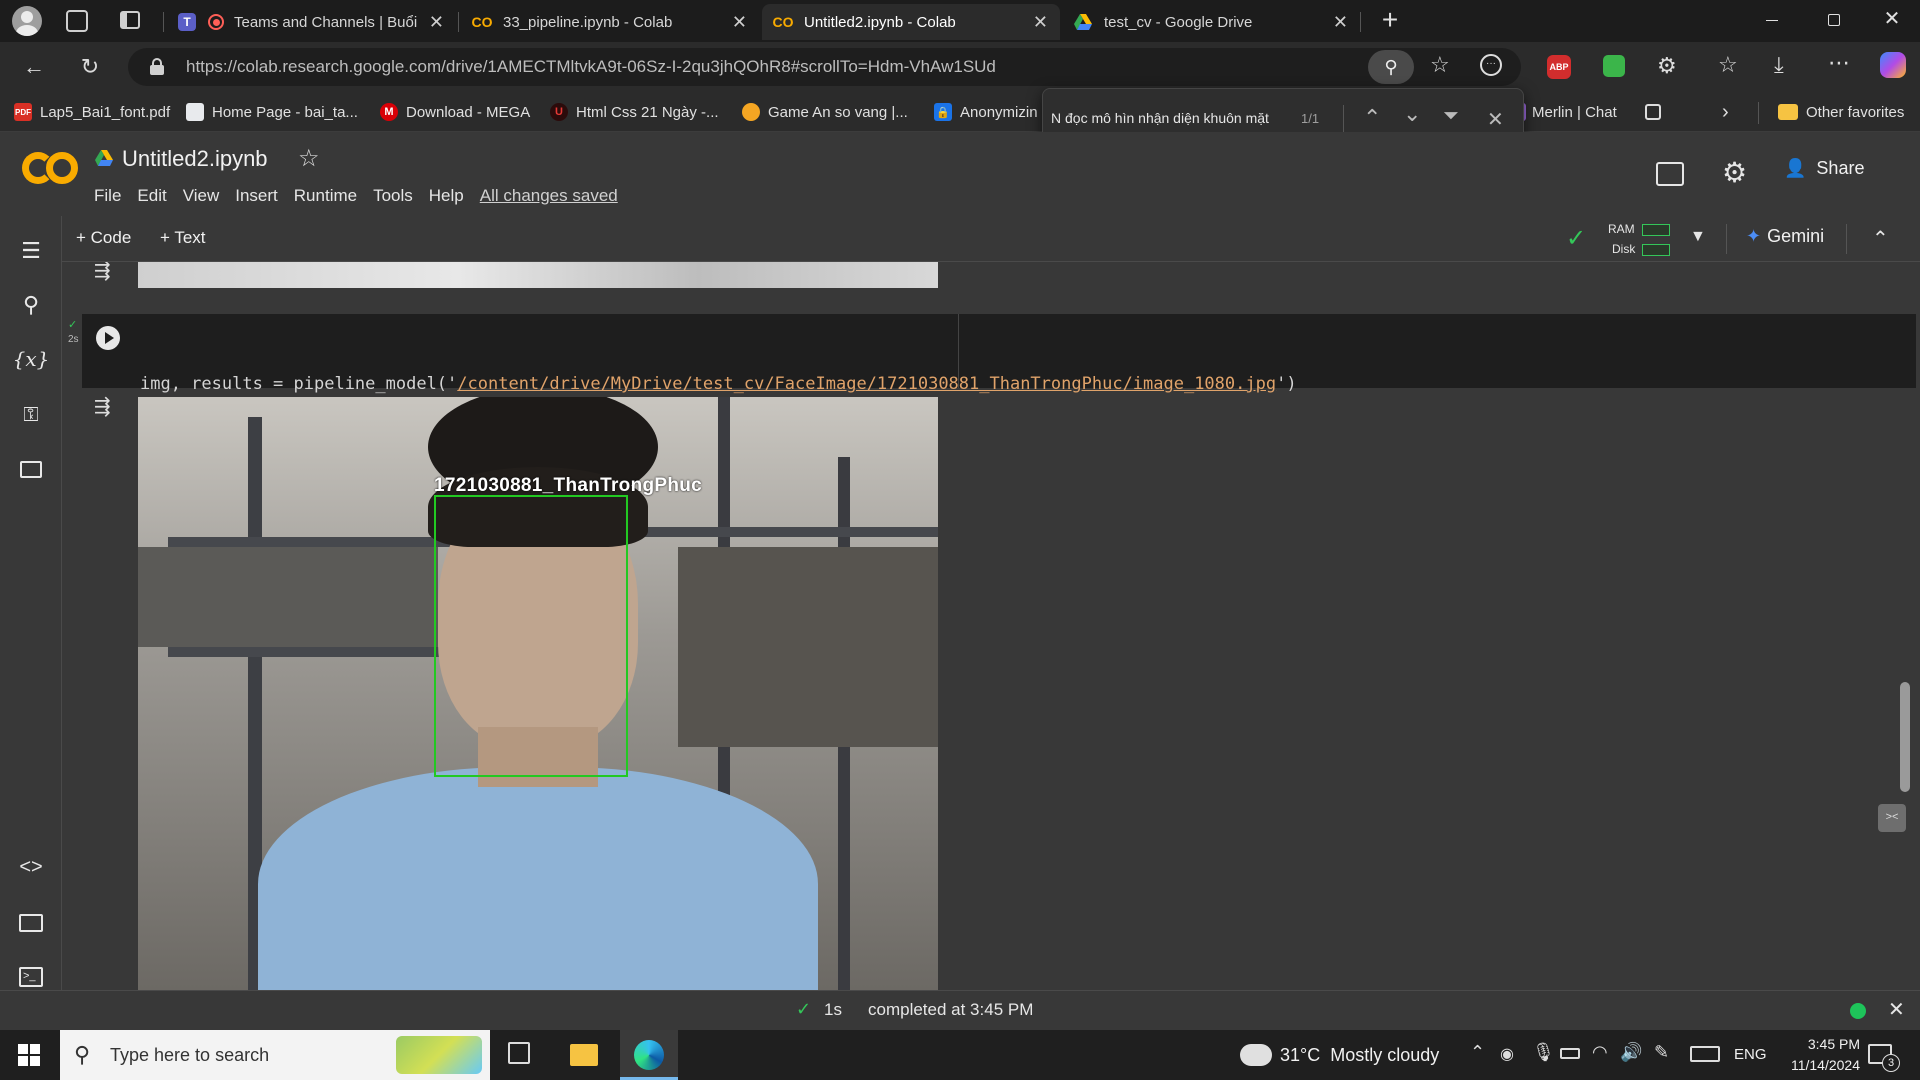 The width and height of the screenshot is (1920, 1080). I want to click on tab-untitled2: CO Untitled2.ipynb - Colab ✕, so click(911, 22).